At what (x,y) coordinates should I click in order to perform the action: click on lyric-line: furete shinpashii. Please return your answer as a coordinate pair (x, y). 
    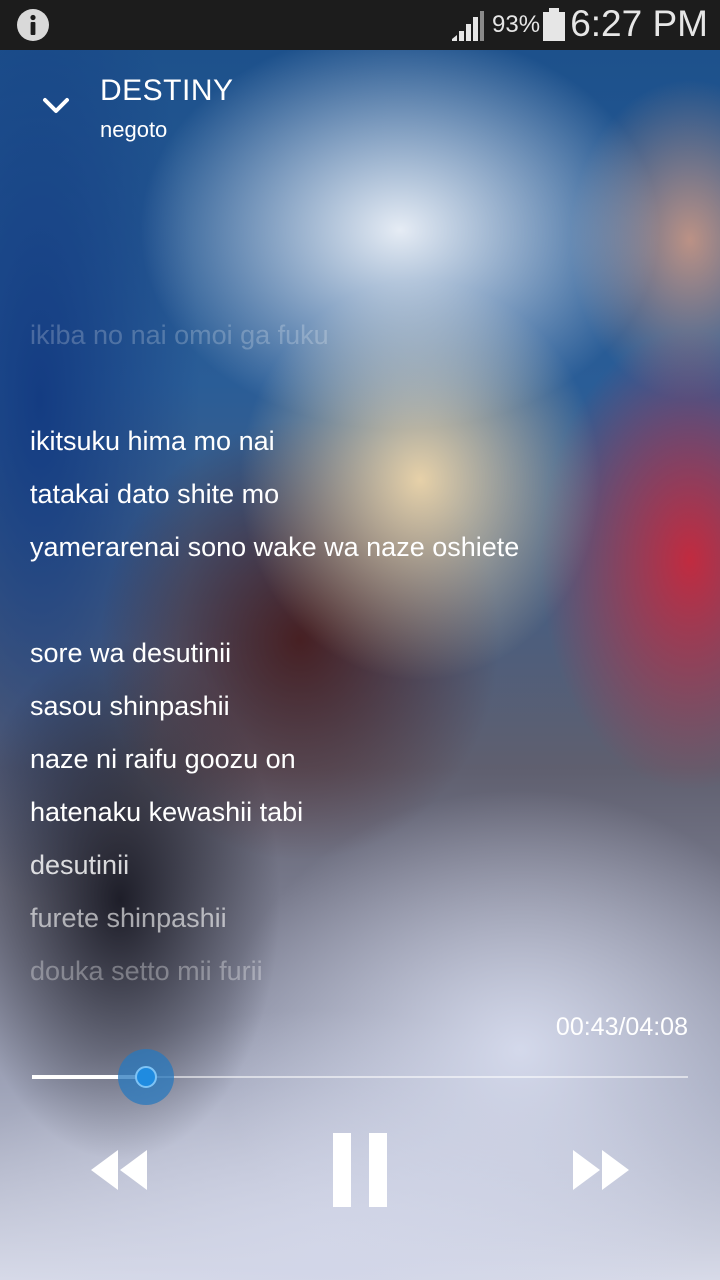
    Looking at the image, I should click on (128, 918).